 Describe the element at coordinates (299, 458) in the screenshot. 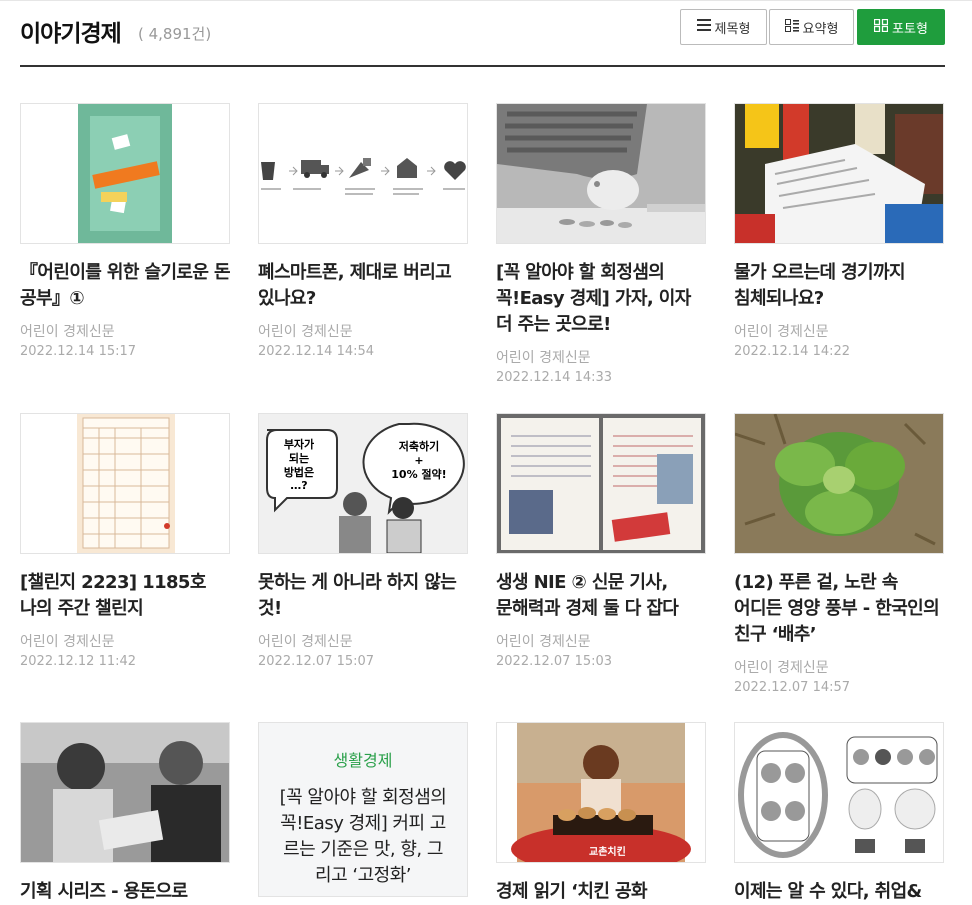

I see `bubble-text: 되는` at that location.